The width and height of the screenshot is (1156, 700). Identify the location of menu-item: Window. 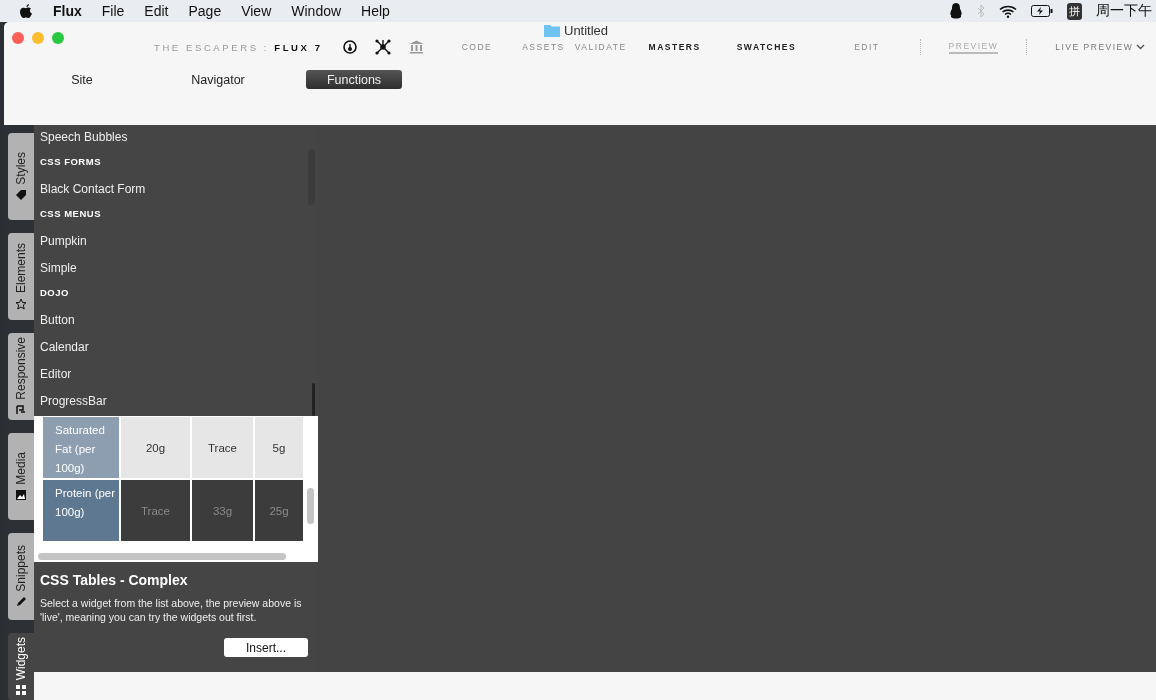
(316, 11).